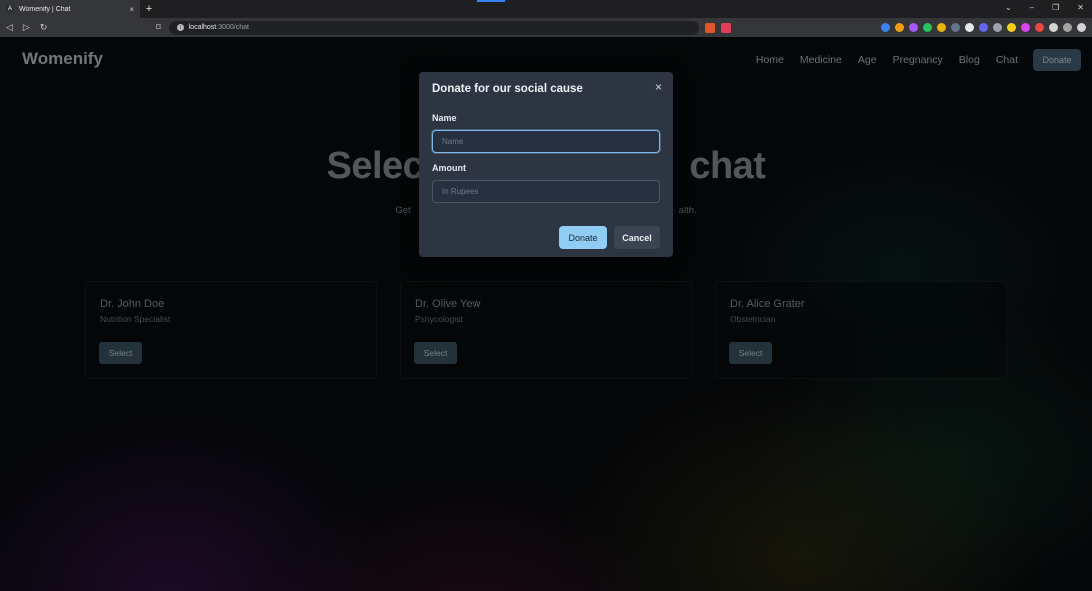 The width and height of the screenshot is (1092, 591). I want to click on puzzle-icon, so click(1053, 27).